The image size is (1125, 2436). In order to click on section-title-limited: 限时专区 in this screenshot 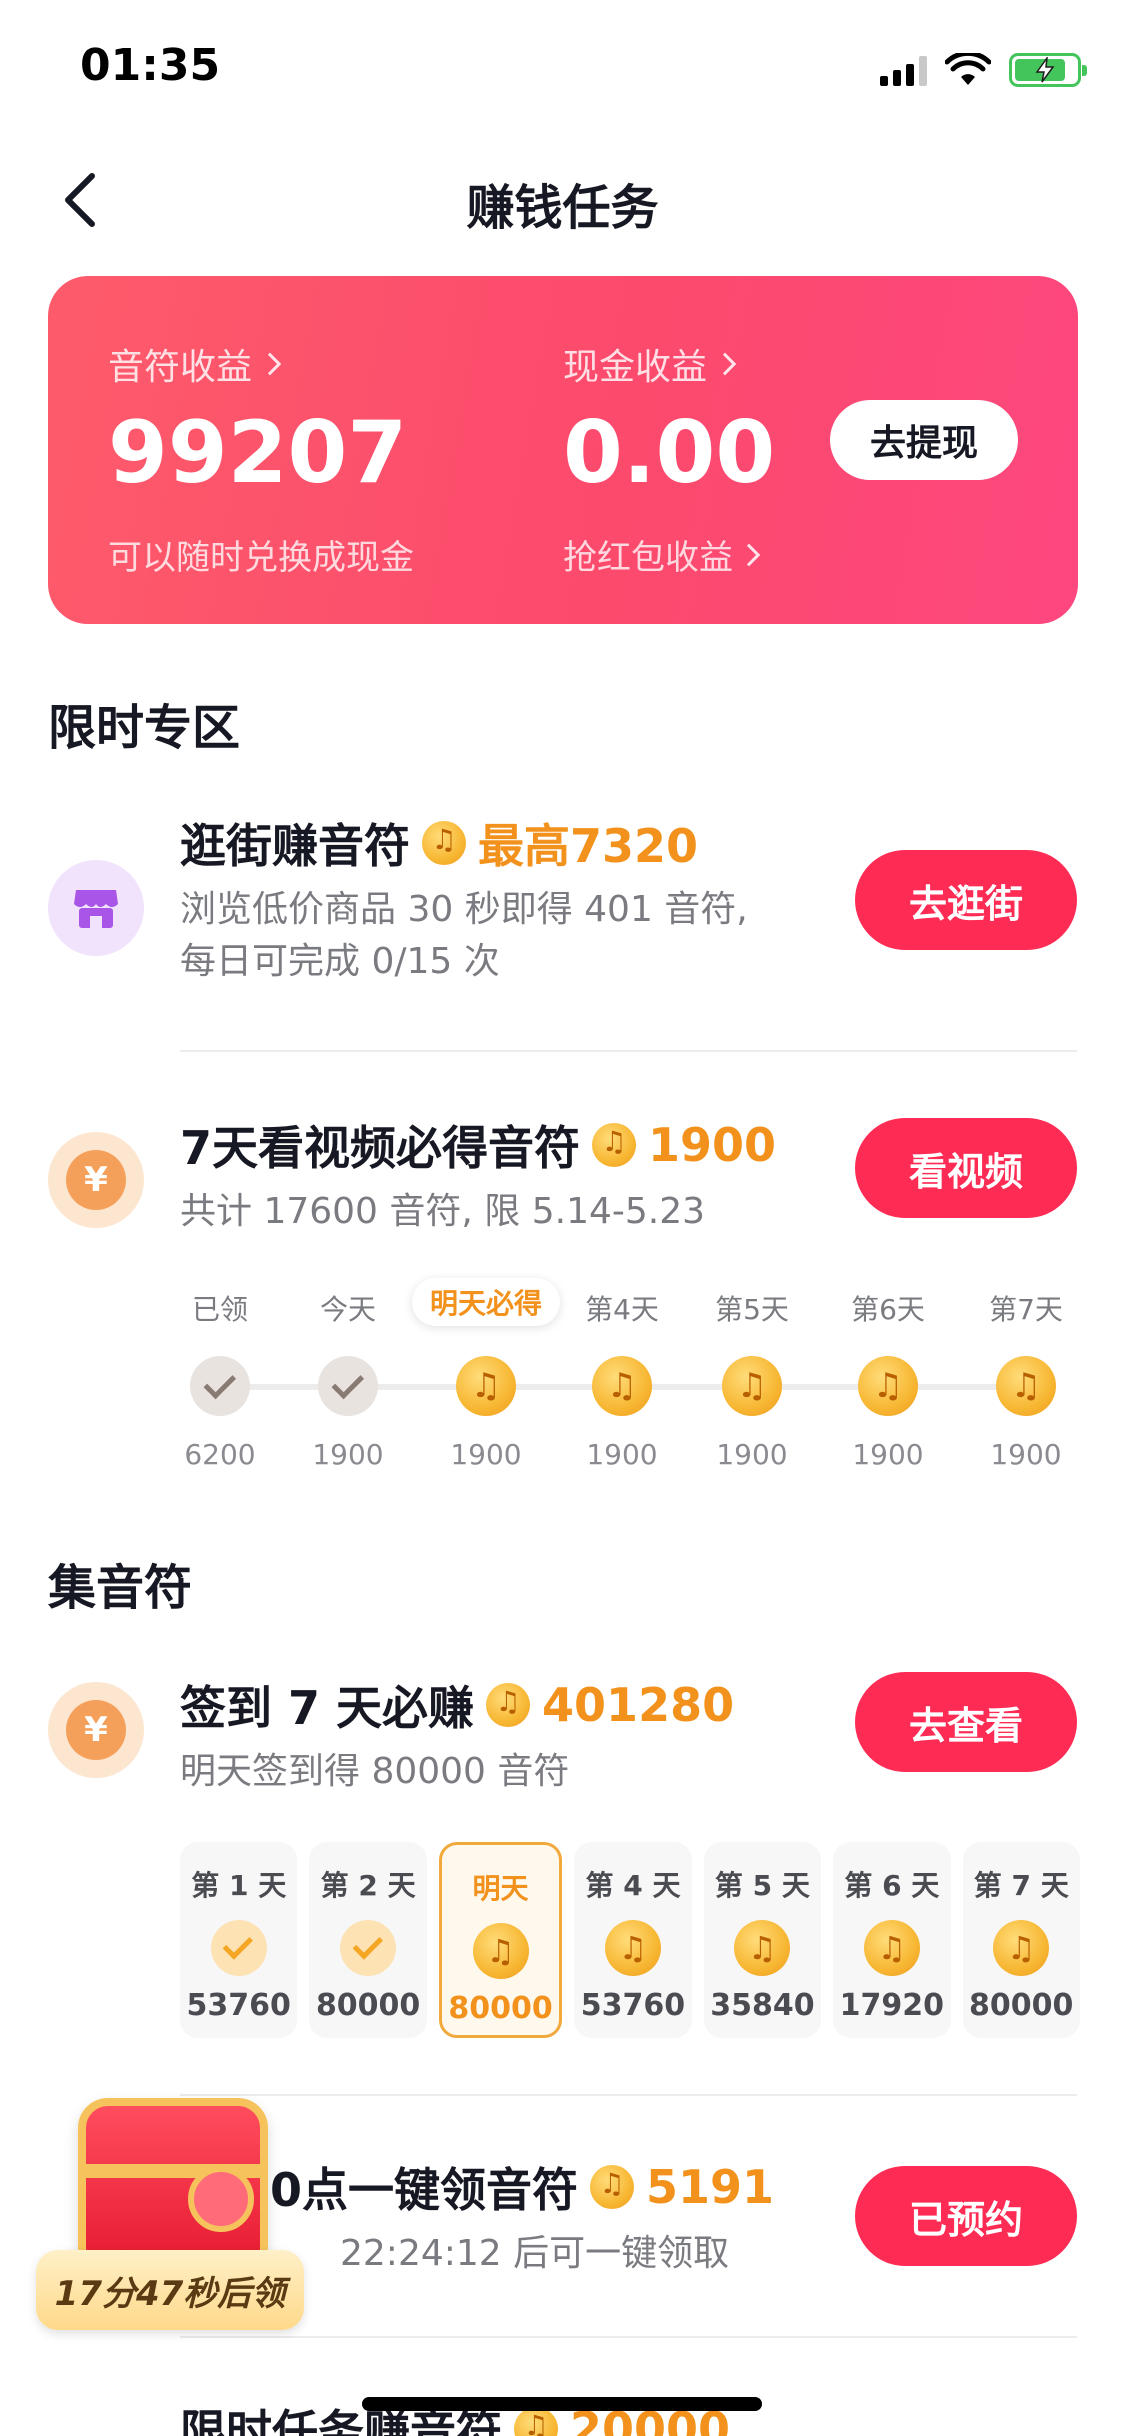, I will do `click(144, 728)`.